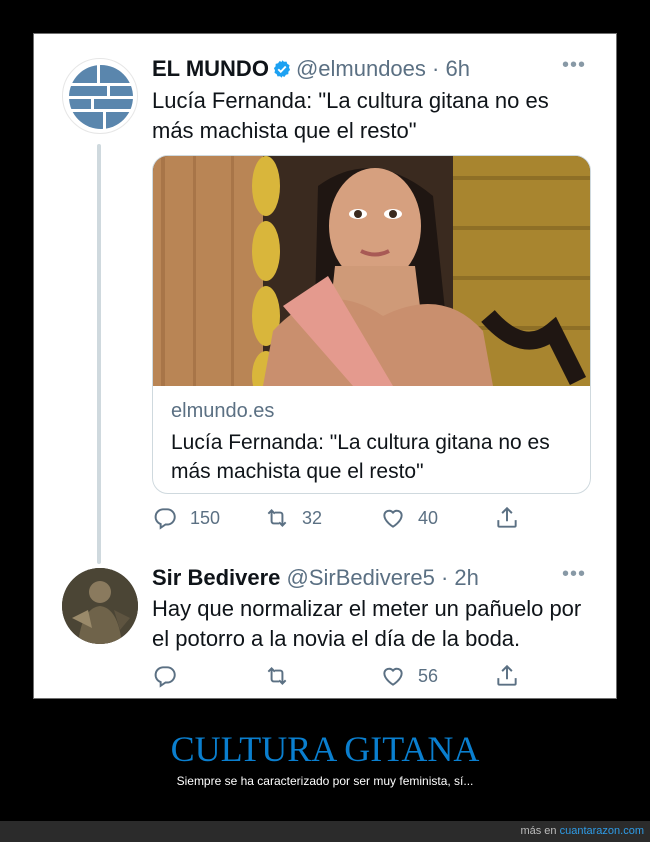  I want to click on like-button: 40, so click(409, 518).